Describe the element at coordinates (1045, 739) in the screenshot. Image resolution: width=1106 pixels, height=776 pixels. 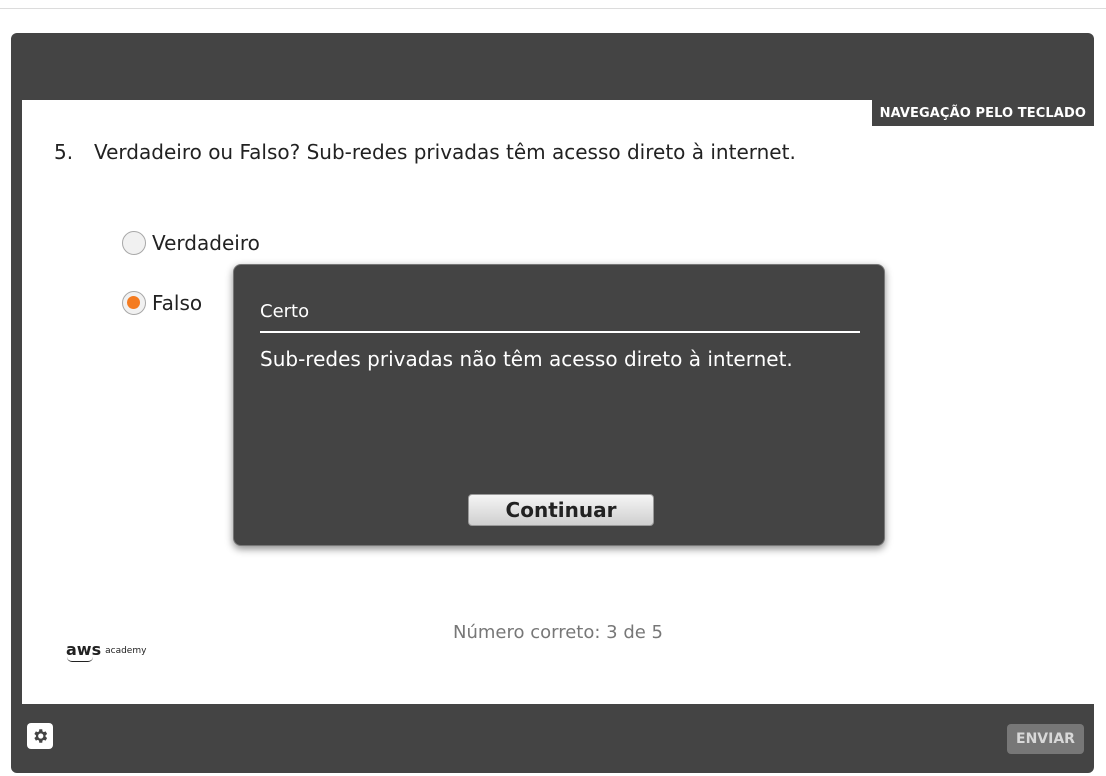
I see `submit-button: ENVIAR` at that location.